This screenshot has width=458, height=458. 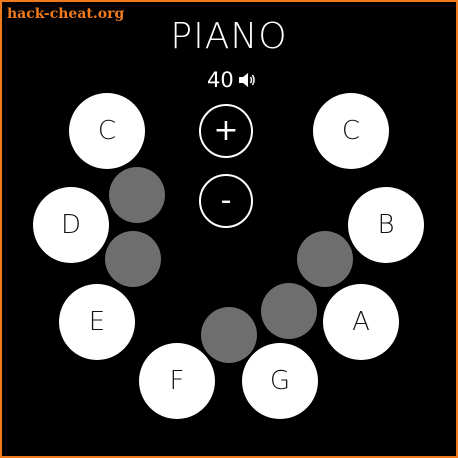 I want to click on volume-down-button: -, so click(x=226, y=201).